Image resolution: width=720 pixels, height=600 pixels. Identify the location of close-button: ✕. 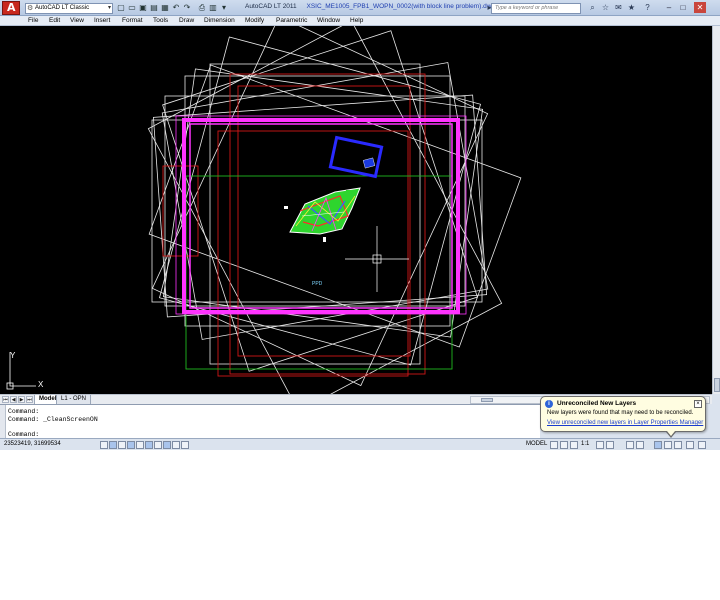
(700, 7).